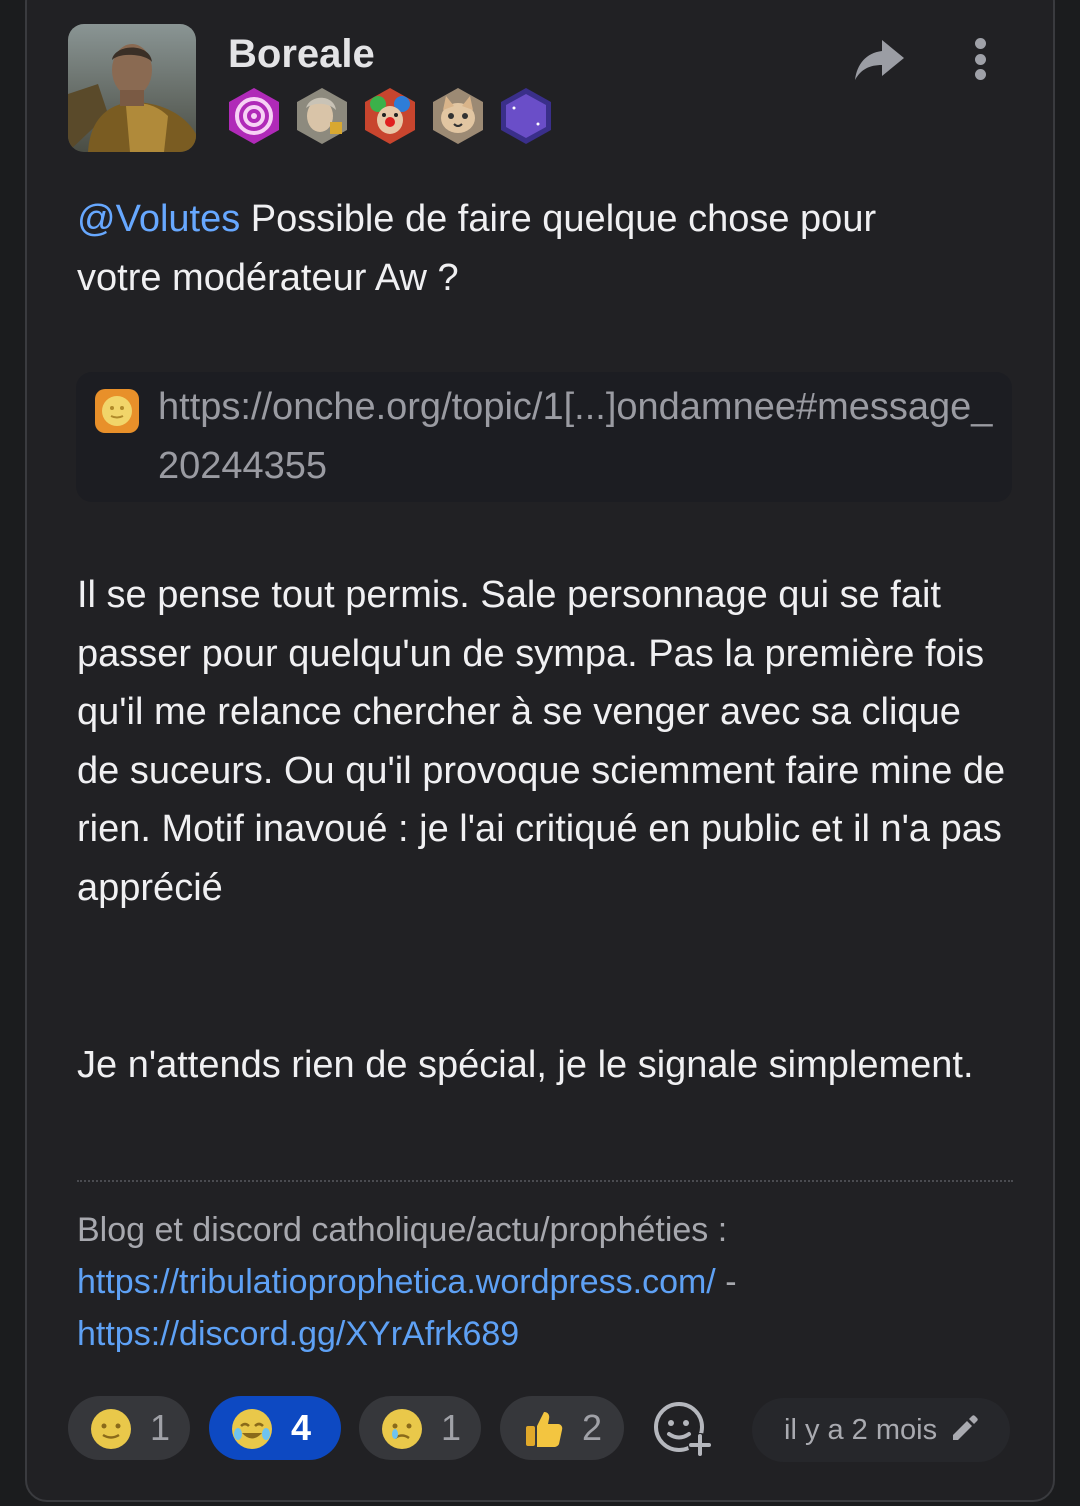  I want to click on crying-laughing-icon, so click(252, 1429).